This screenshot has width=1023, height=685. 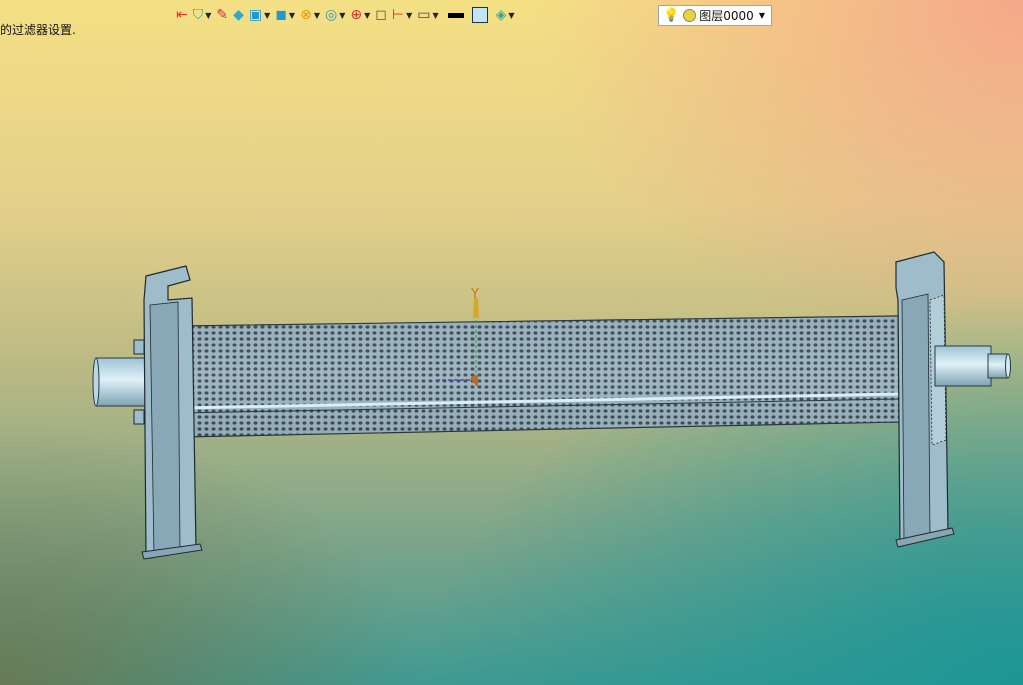 What do you see at coordinates (925, 399) in the screenshot?
I see `right-bracket` at bounding box center [925, 399].